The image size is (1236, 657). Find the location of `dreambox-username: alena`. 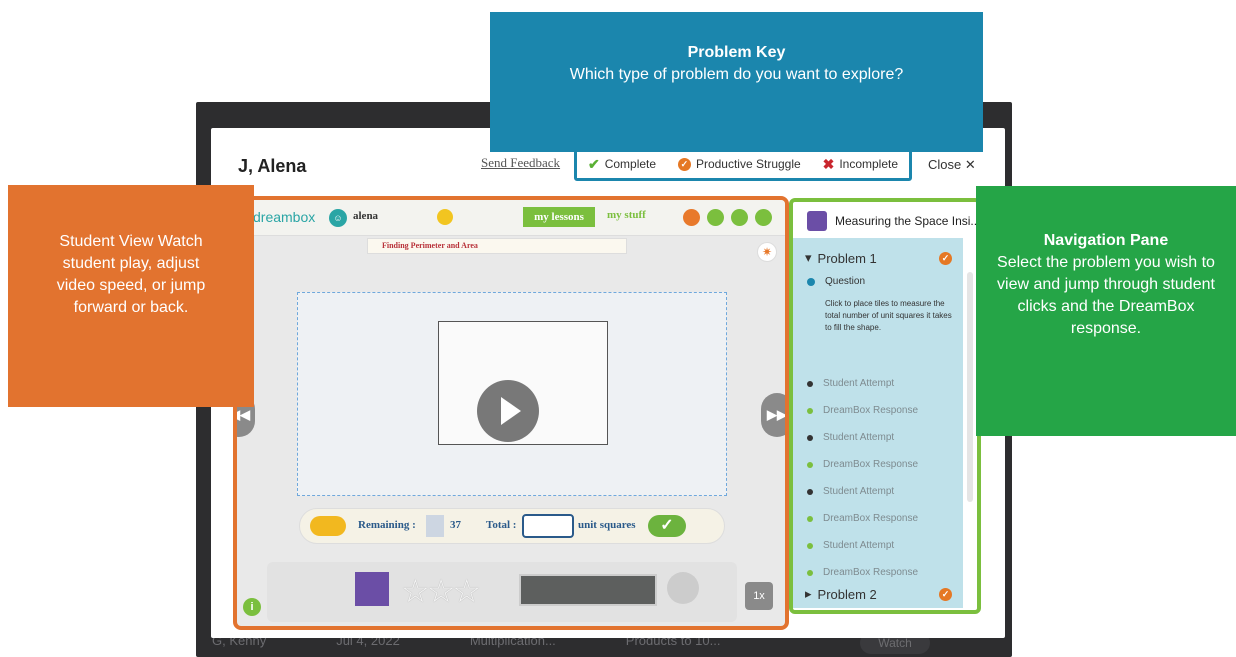

dreambox-username: alena is located at coordinates (366, 216).